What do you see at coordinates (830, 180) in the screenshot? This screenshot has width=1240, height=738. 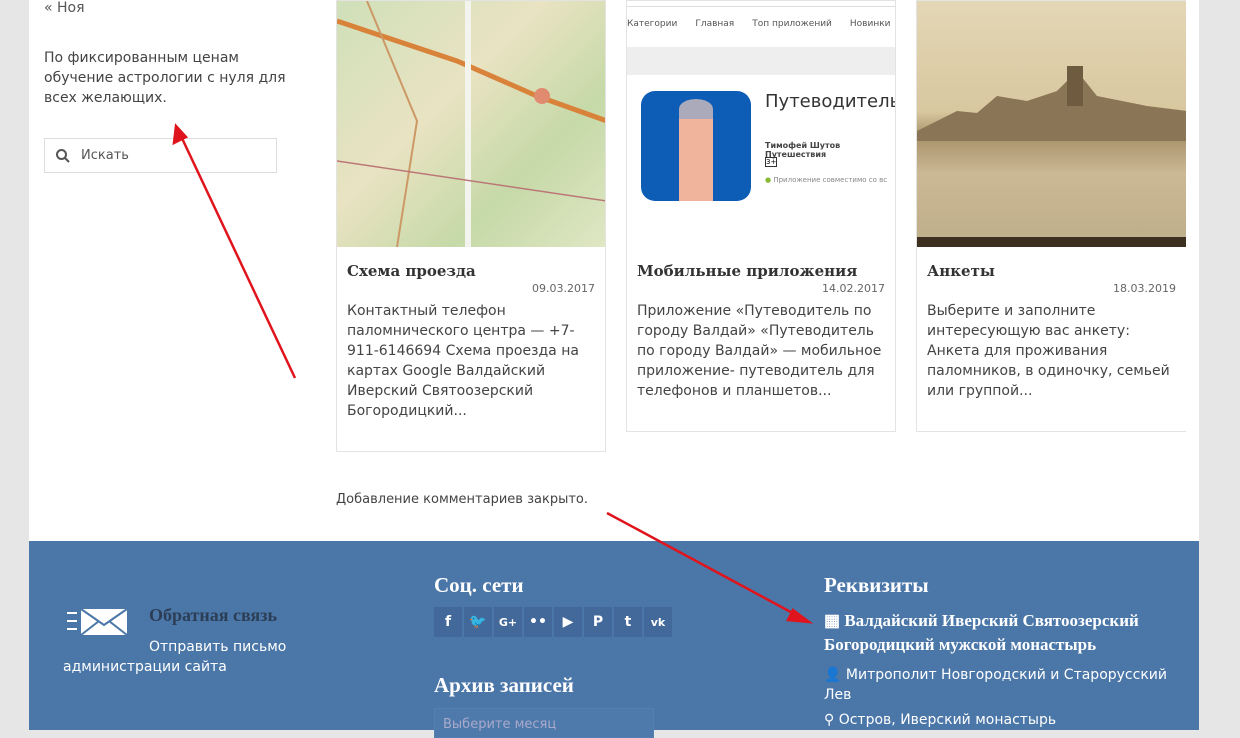 I see `shot-compat: Приложение совместимо со вс` at bounding box center [830, 180].